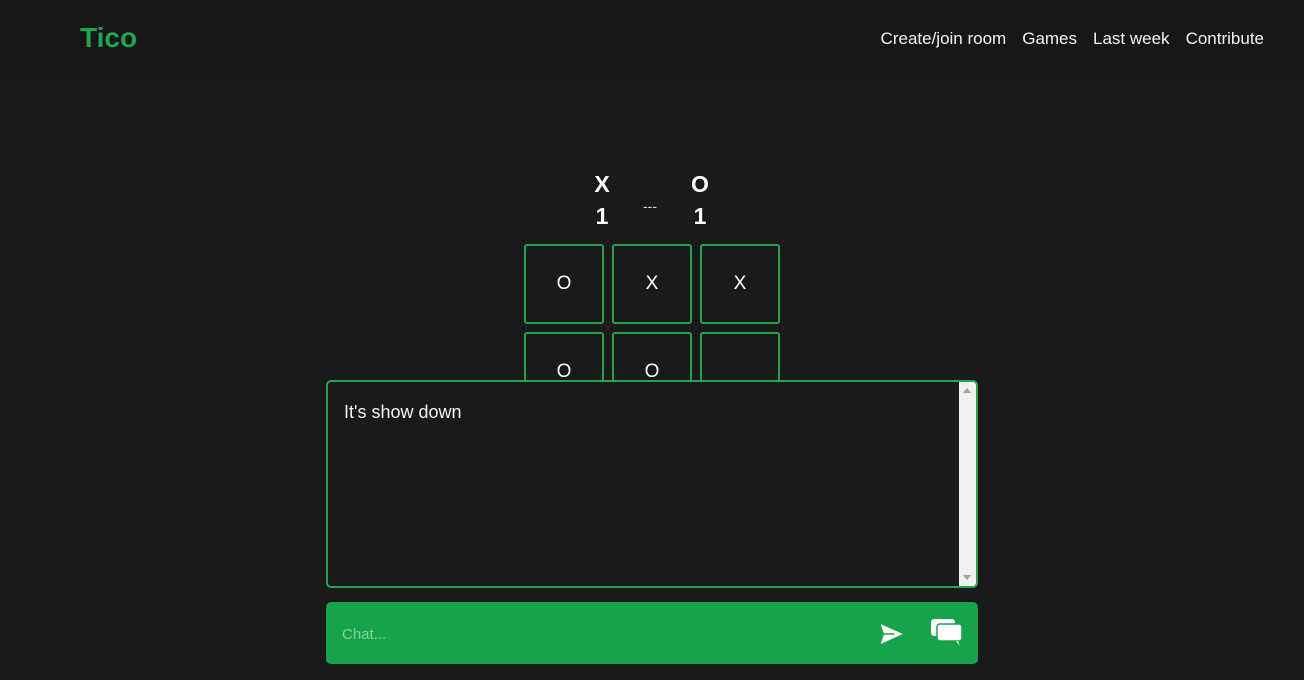 The height and width of the screenshot is (680, 1304). What do you see at coordinates (967, 484) in the screenshot?
I see `chat-scrollbar` at bounding box center [967, 484].